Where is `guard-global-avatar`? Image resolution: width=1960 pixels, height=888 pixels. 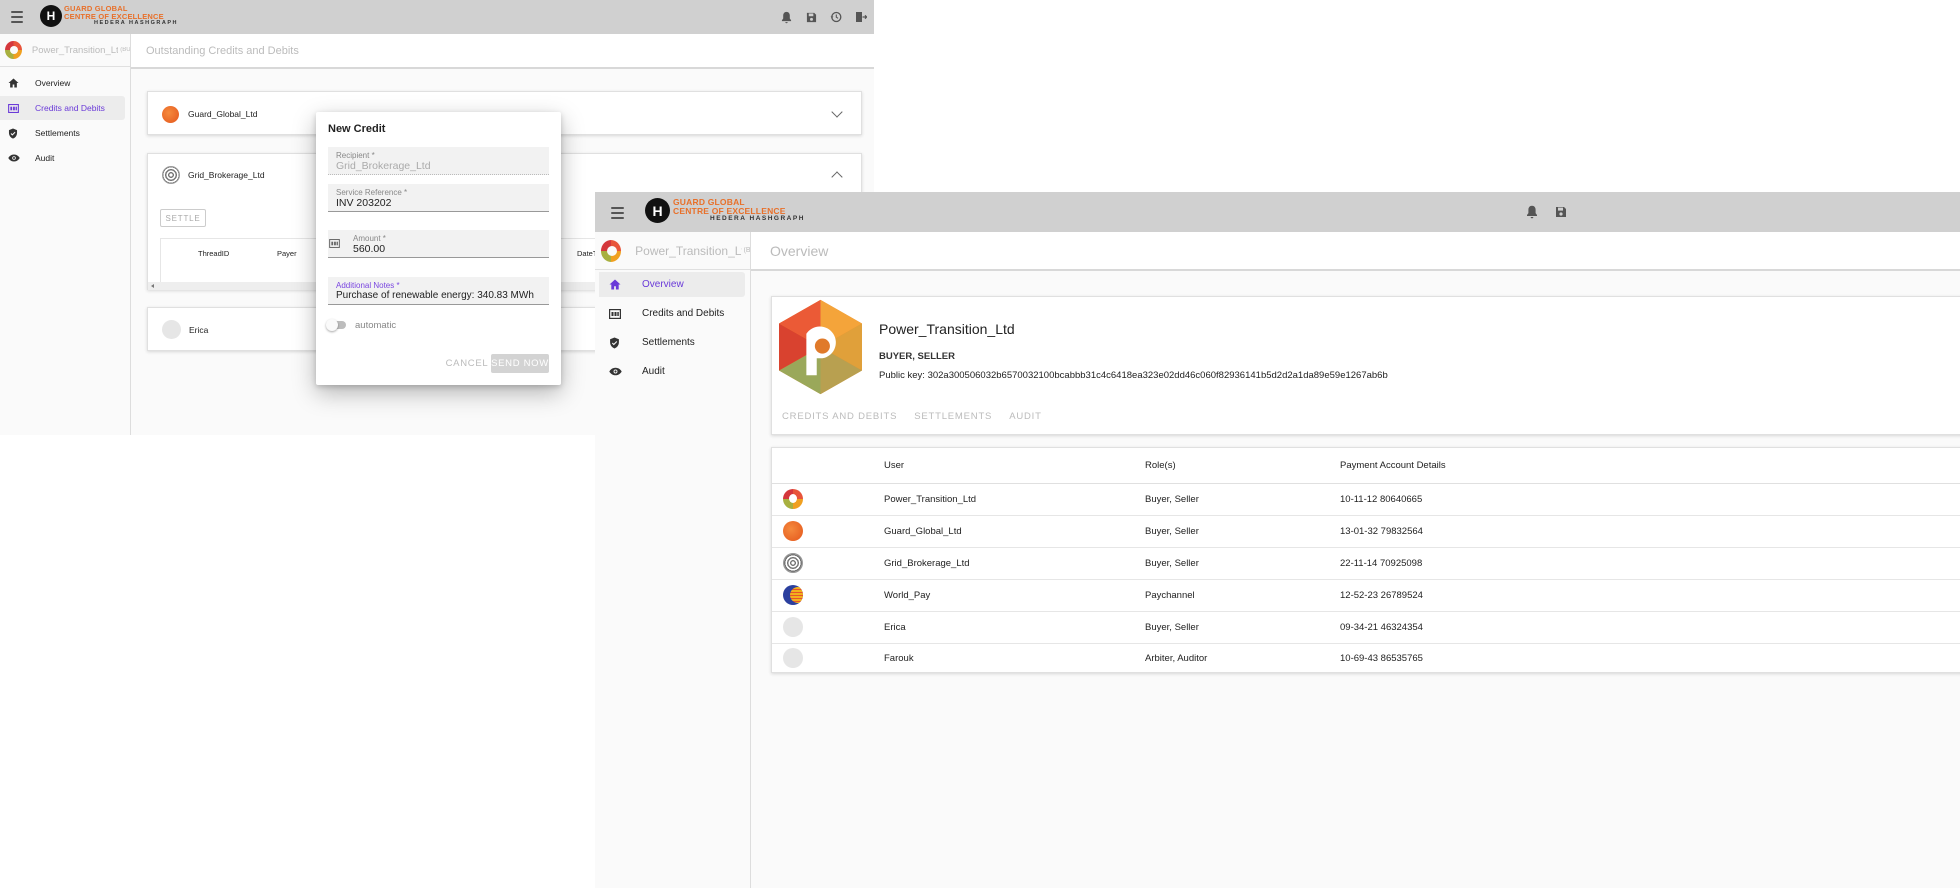 guard-global-avatar is located at coordinates (170, 114).